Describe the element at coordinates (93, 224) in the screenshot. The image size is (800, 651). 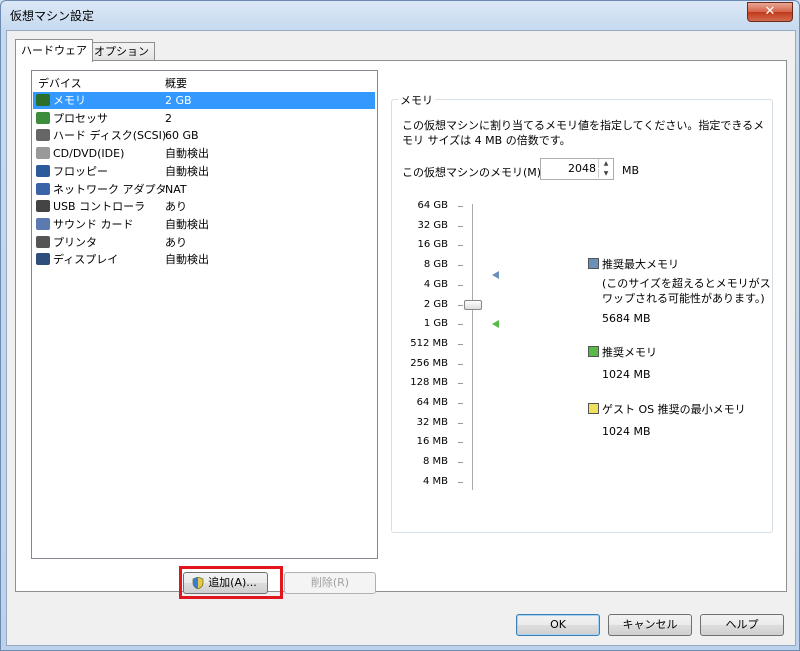
I see `device-name: サウンド カード` at that location.